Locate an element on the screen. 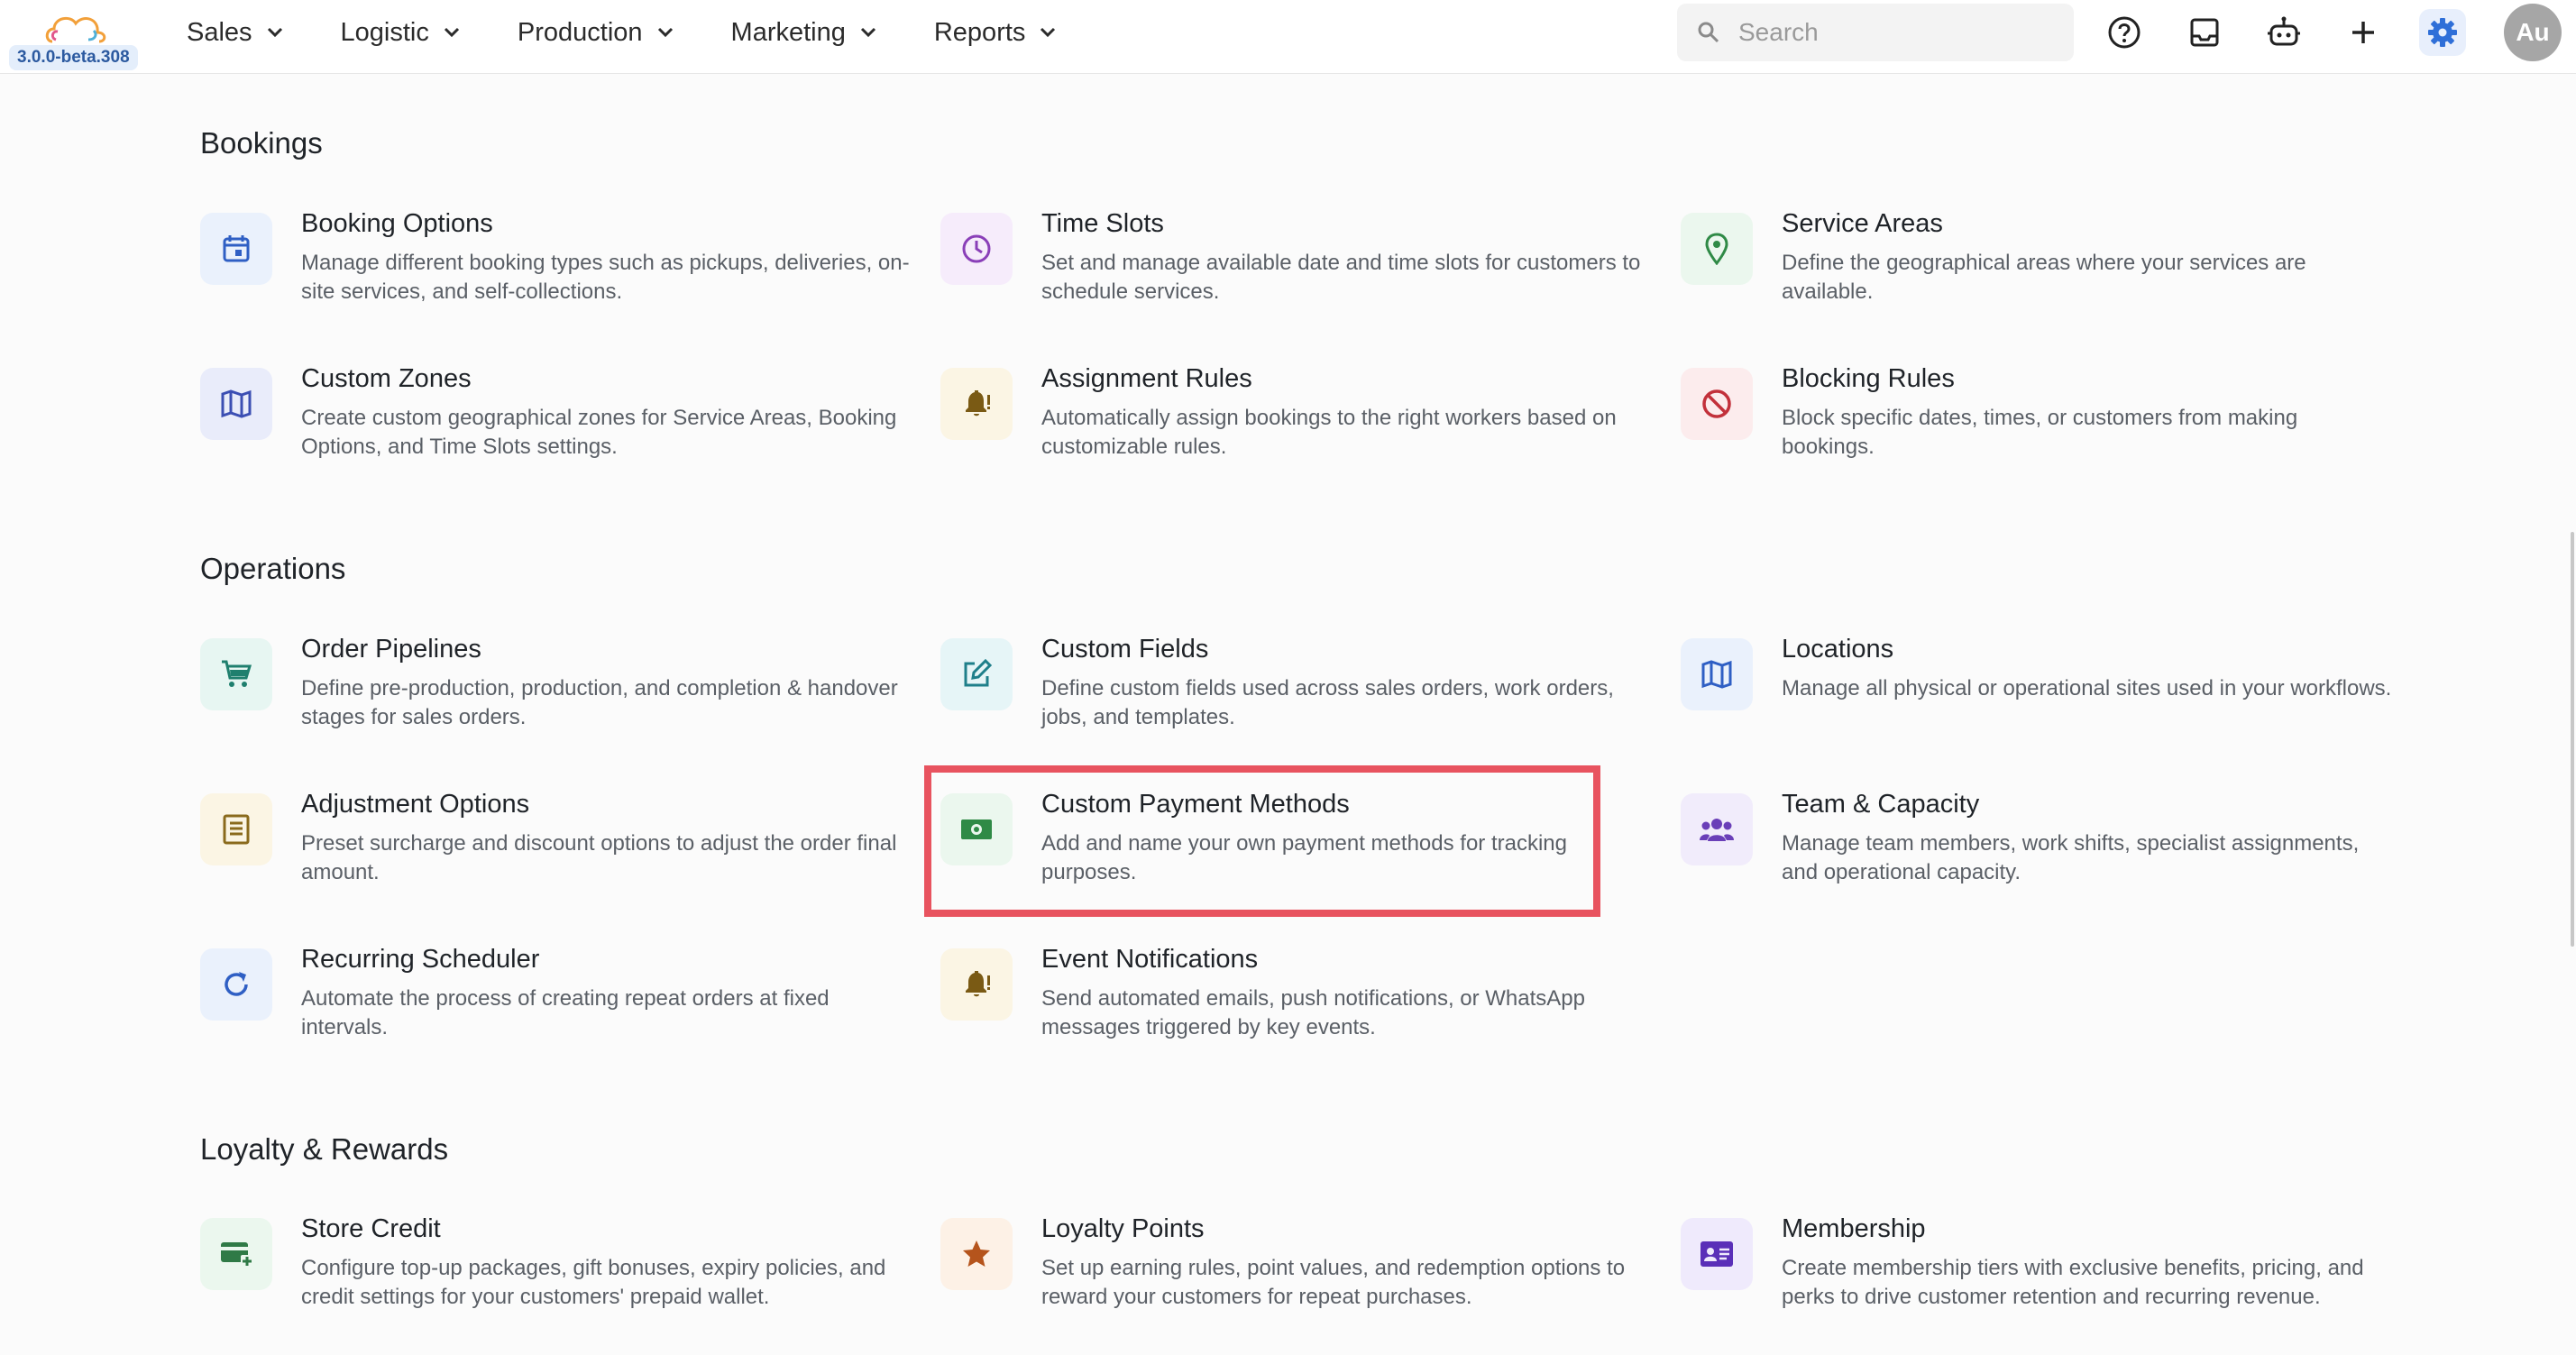 The width and height of the screenshot is (2576, 1355). receipt-icon is located at coordinates (236, 829).